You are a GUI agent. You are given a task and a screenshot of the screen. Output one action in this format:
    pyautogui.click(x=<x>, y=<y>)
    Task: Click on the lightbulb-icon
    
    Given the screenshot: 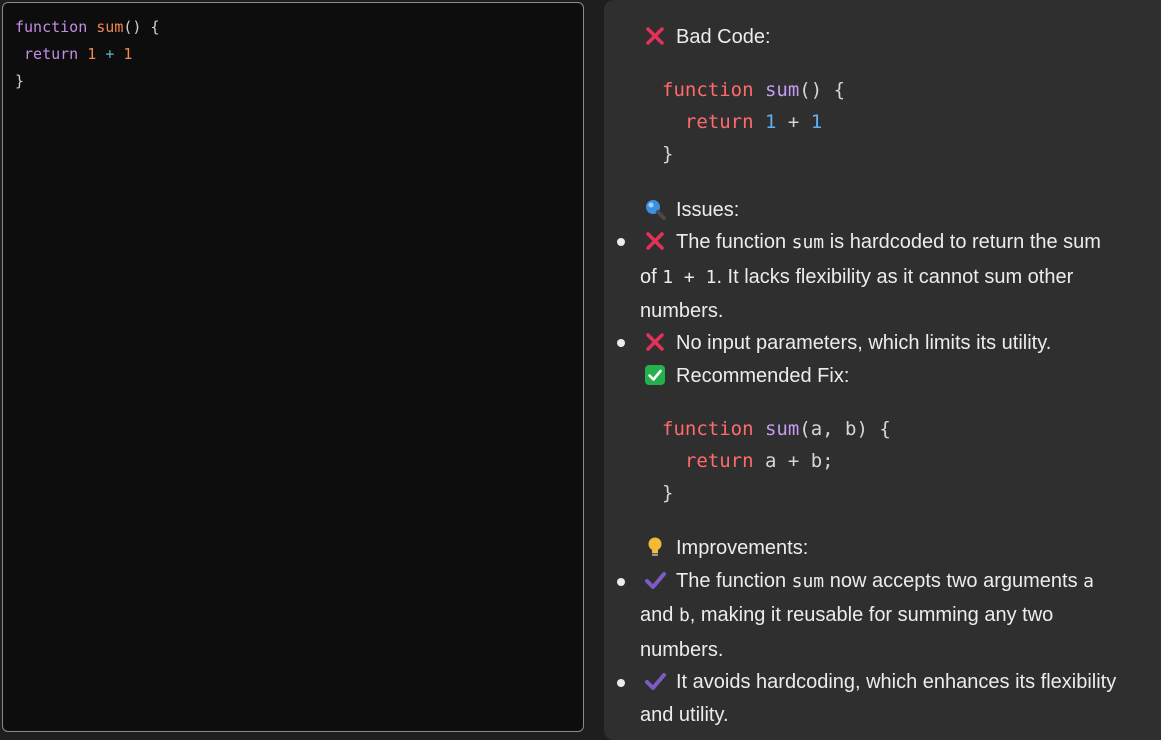 What is the action you would take?
    pyautogui.click(x=655, y=546)
    